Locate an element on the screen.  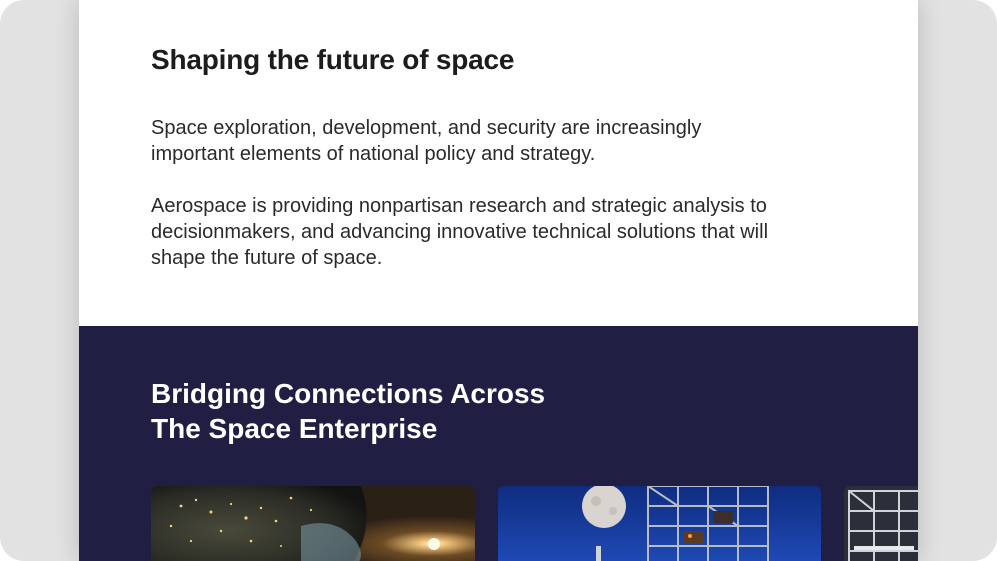
launch-pad-image is located at coordinates (659, 523).